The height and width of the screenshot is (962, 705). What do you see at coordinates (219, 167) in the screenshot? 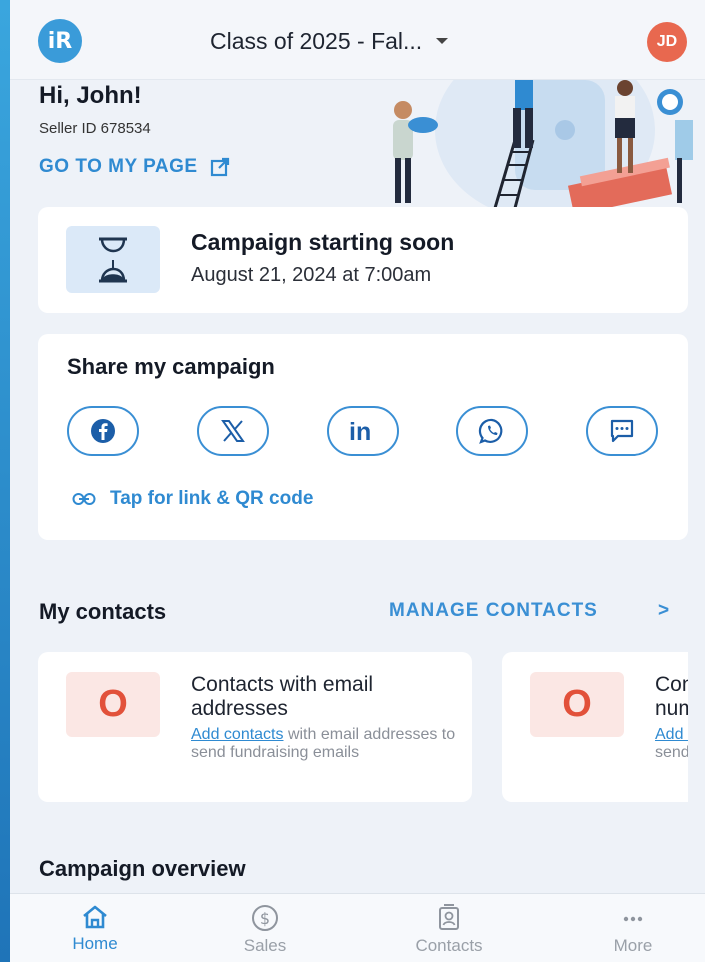
I see `external-link-icon` at bounding box center [219, 167].